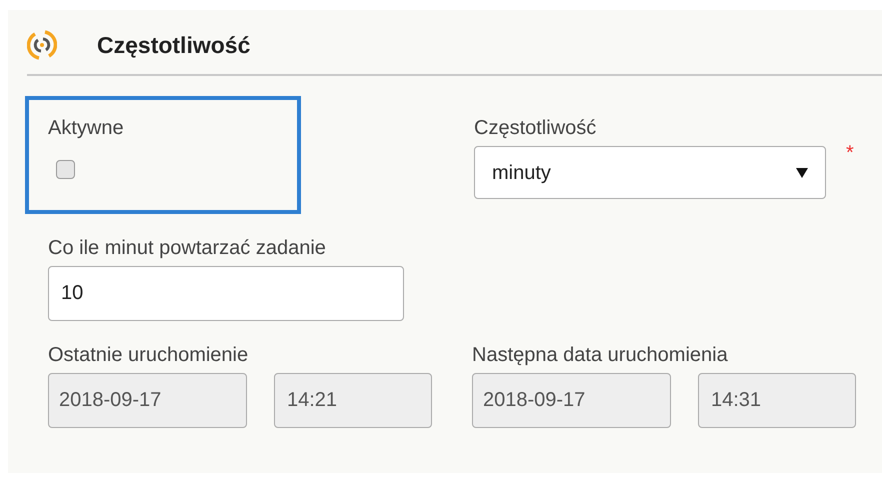  What do you see at coordinates (802, 173) in the screenshot?
I see `dropdown-arrow-icon` at bounding box center [802, 173].